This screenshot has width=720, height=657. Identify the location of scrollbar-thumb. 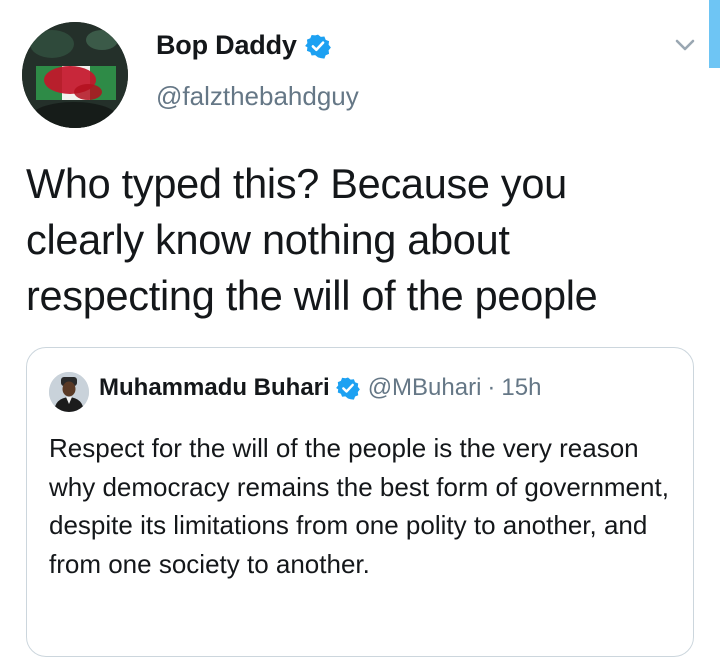
(714, 34).